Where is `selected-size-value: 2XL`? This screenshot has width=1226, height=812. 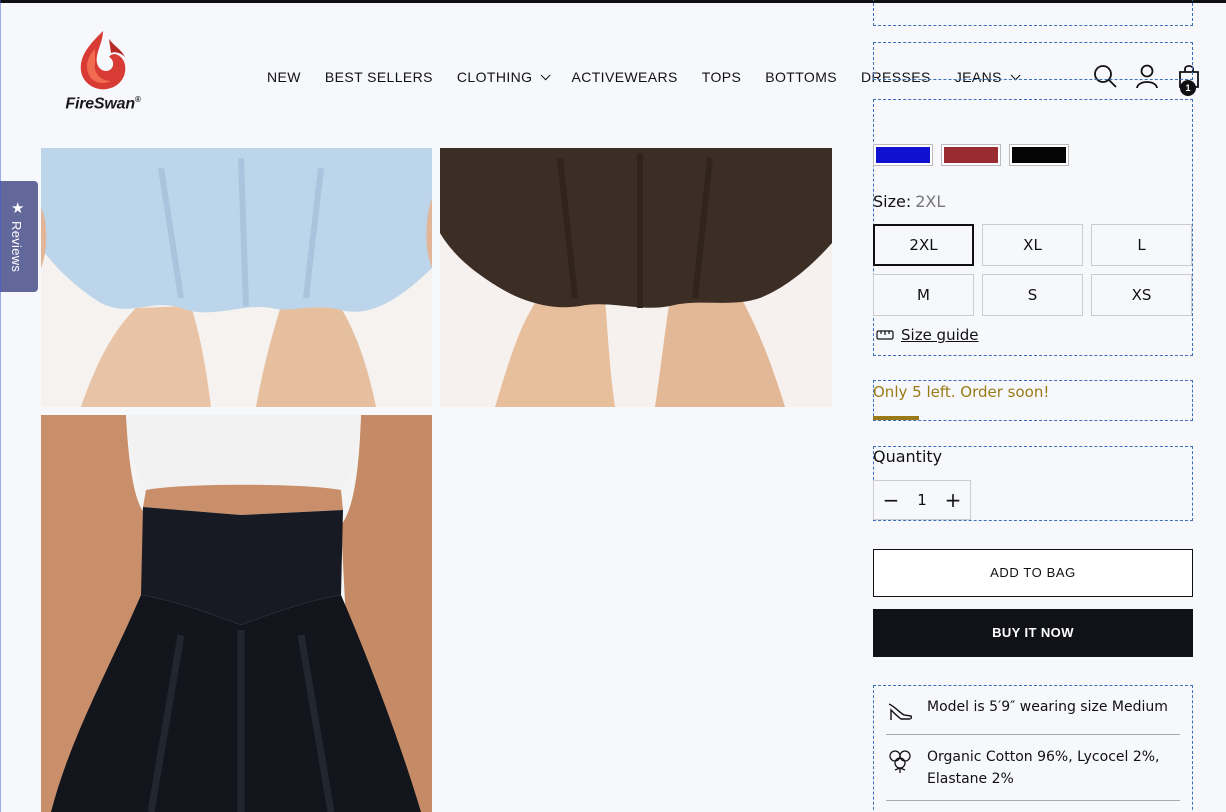 selected-size-value: 2XL is located at coordinates (930, 201).